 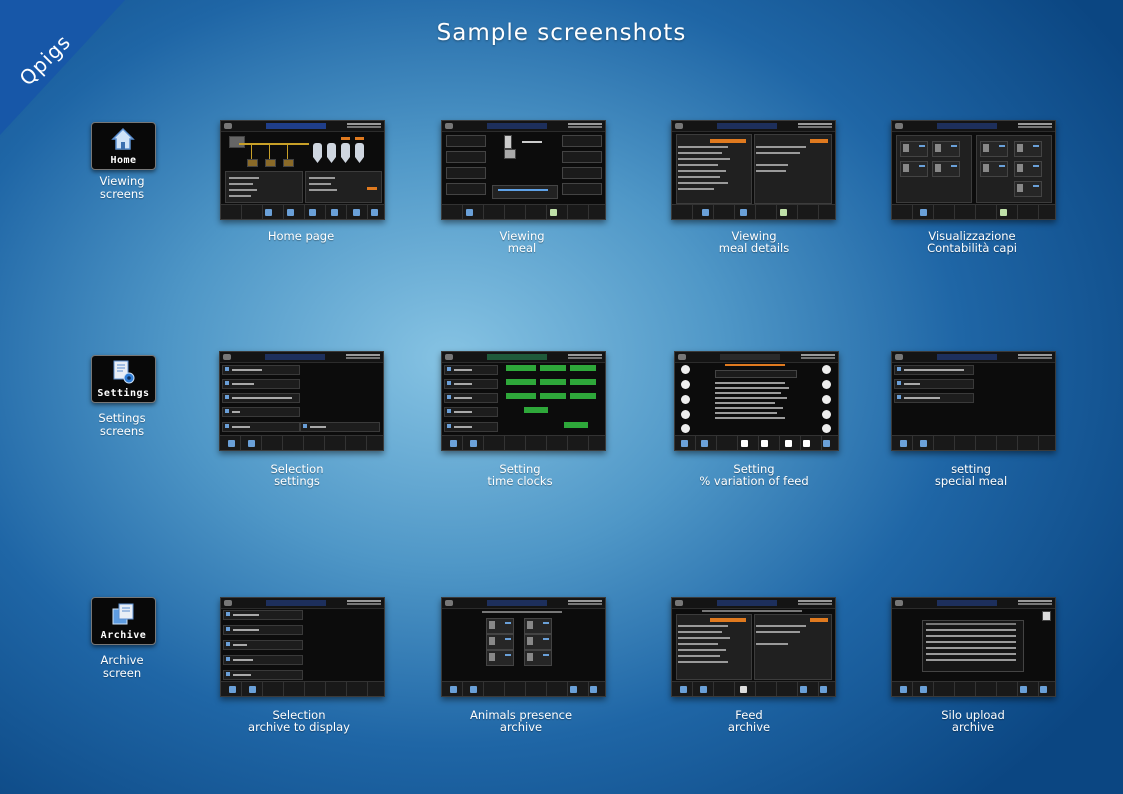 I want to click on caption-time-clocks: Setting time clocks, so click(x=520, y=475).